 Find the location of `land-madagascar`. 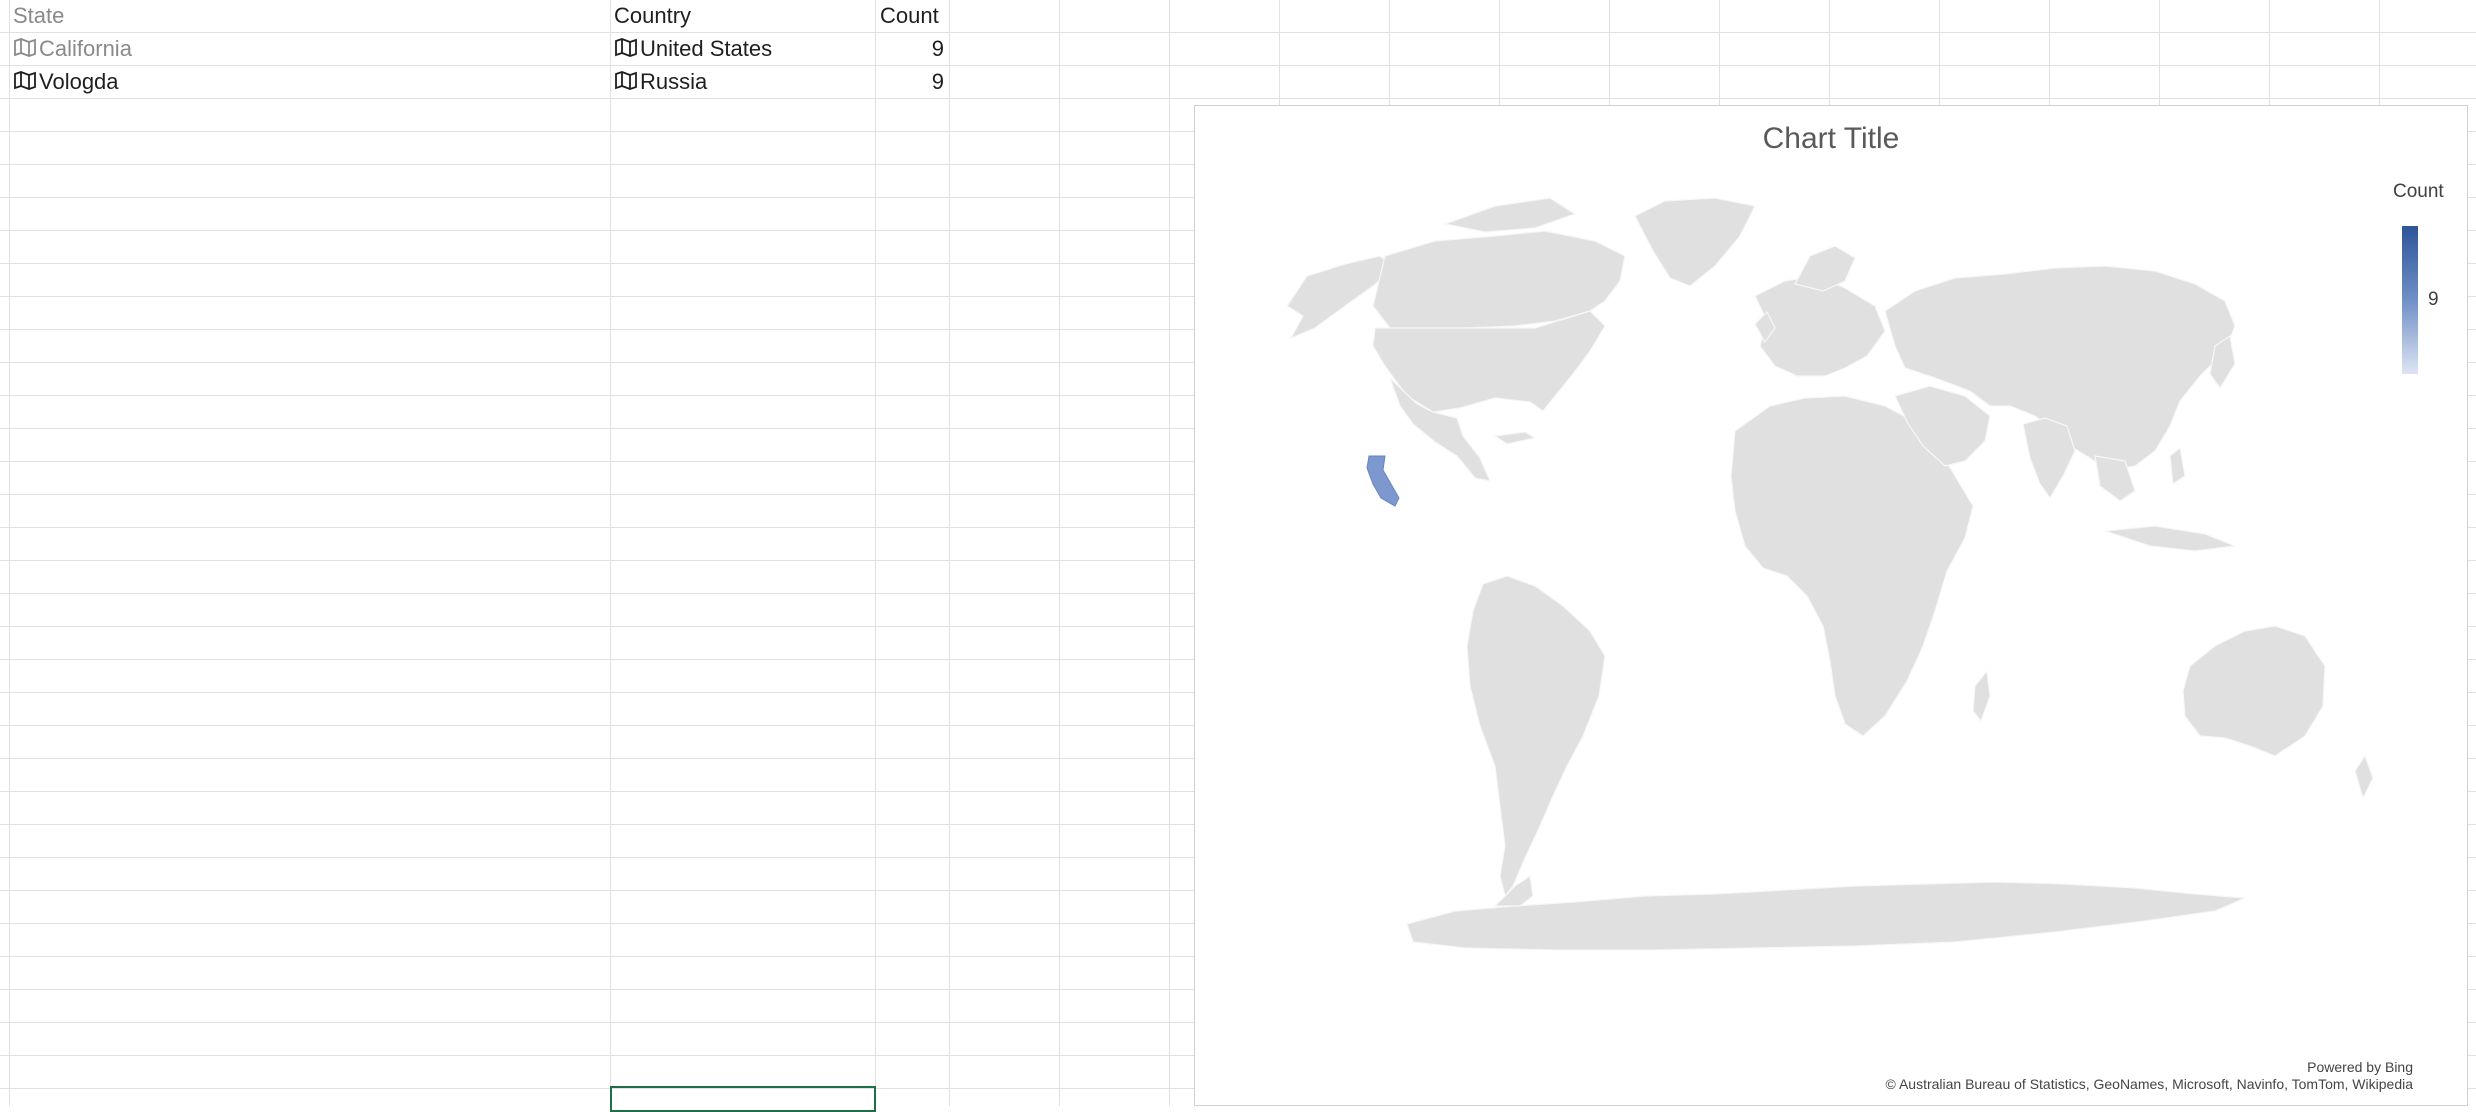

land-madagascar is located at coordinates (1981, 696).